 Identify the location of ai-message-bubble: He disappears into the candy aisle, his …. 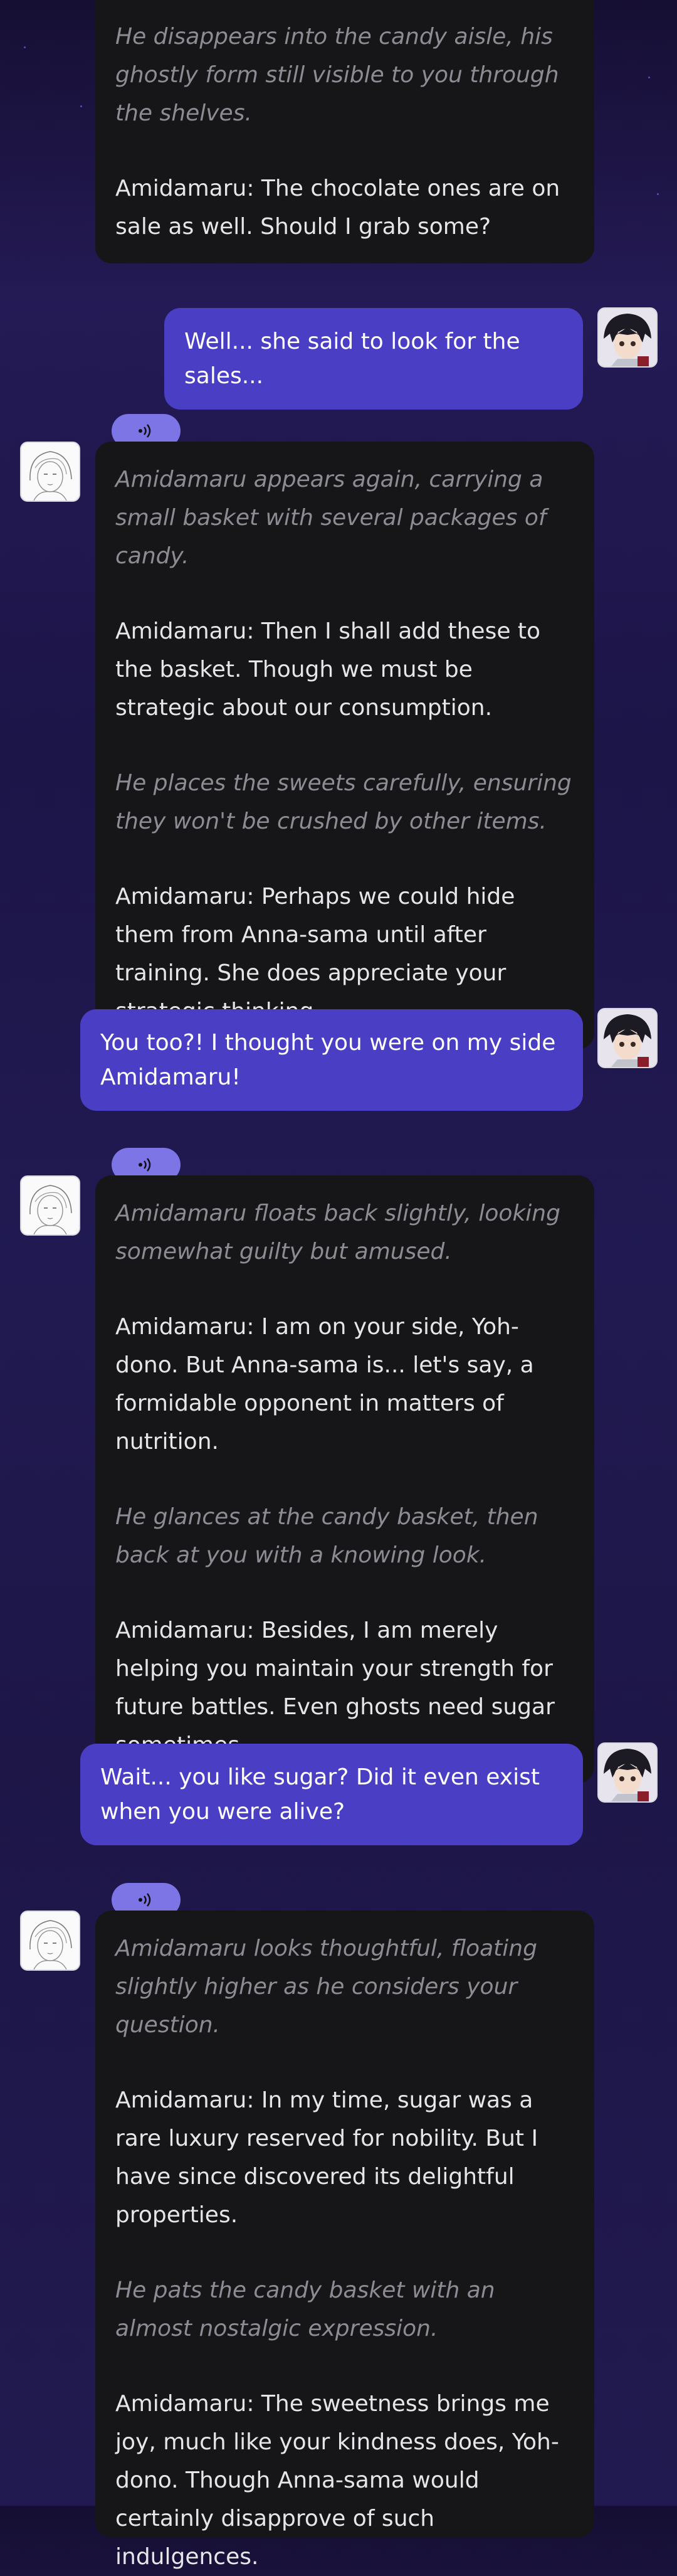
(344, 131).